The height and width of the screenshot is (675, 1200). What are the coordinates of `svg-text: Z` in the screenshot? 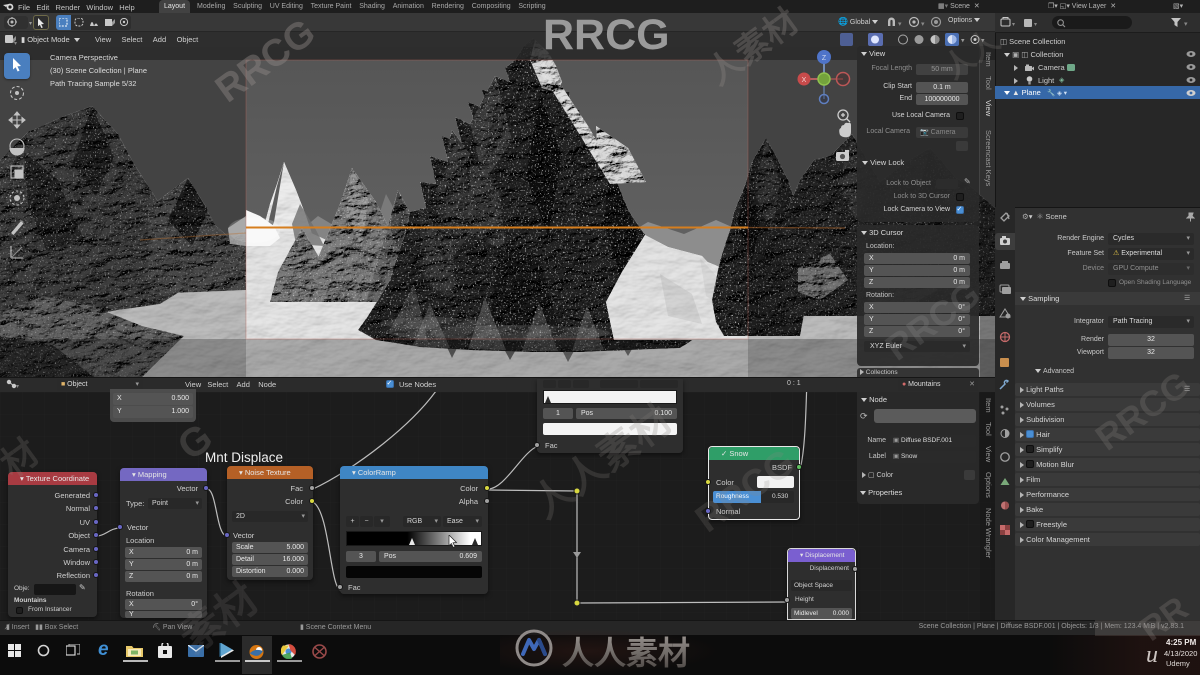 It's located at (824, 58).